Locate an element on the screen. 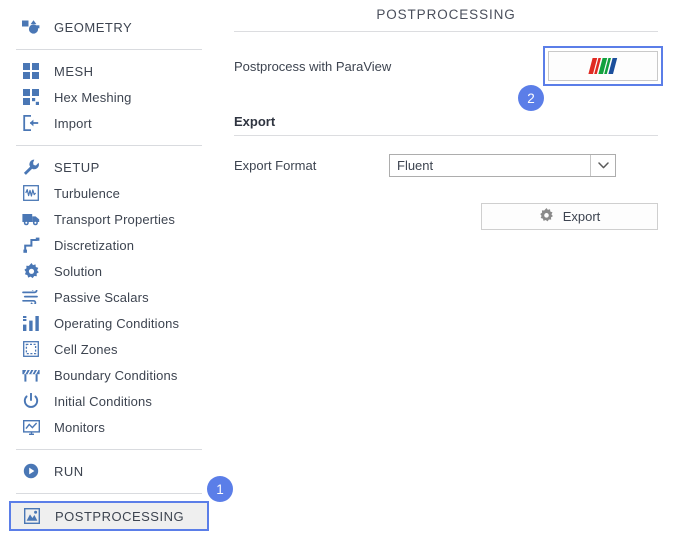 The image size is (674, 542). dashed-square-icon is located at coordinates (31, 349).